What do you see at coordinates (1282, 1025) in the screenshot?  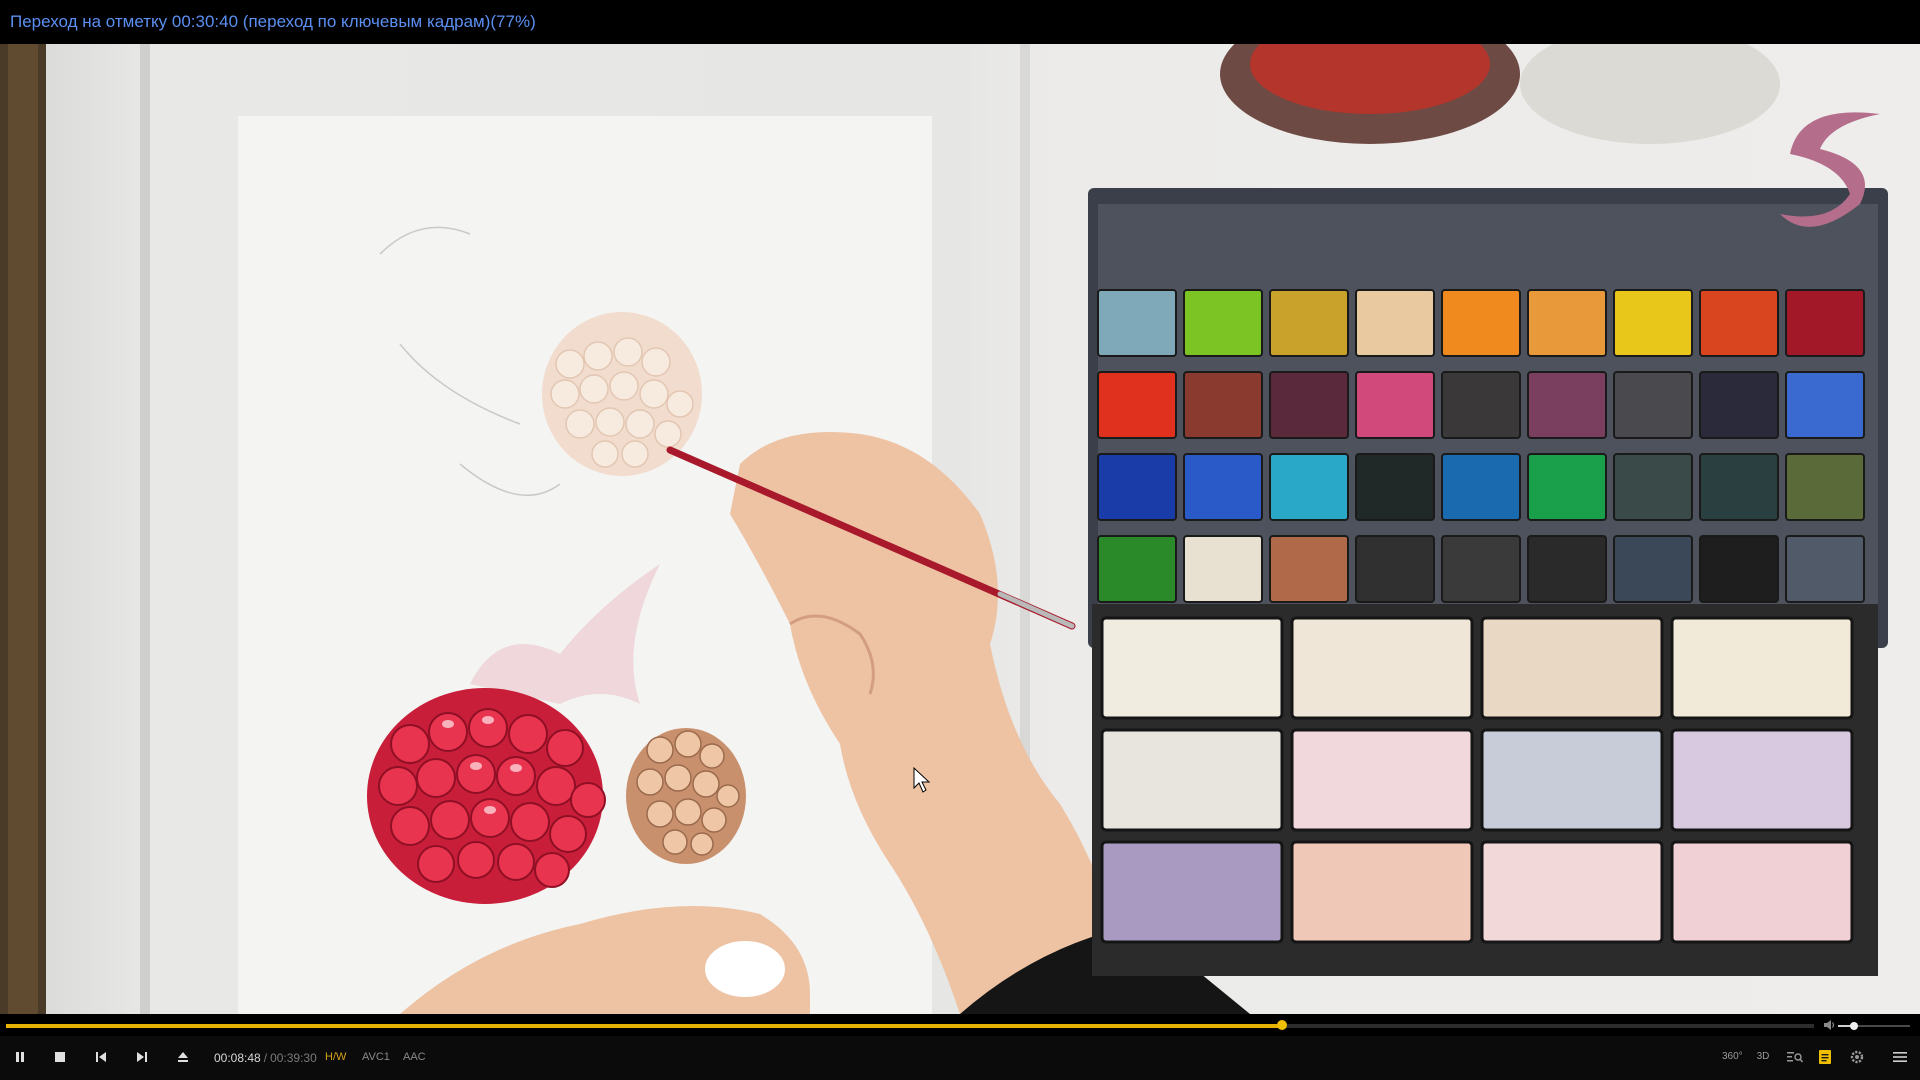 I see `seek-thumb` at bounding box center [1282, 1025].